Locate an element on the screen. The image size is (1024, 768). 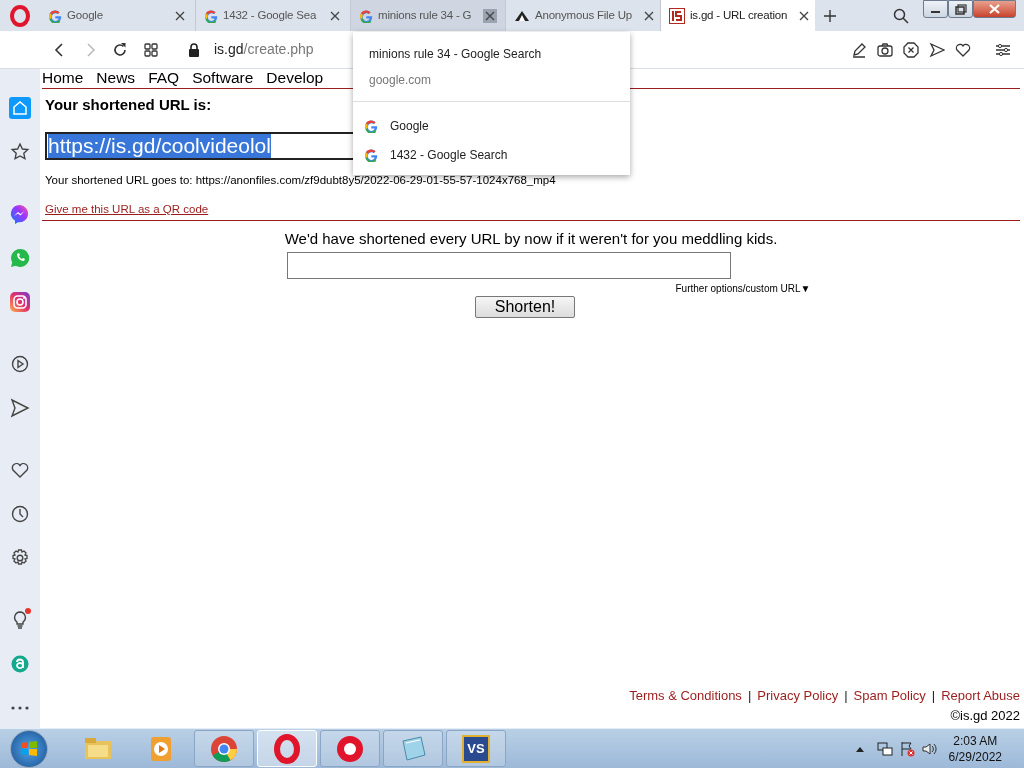
browser-tab: minions rule 34 - G is located at coordinates (427, 15).